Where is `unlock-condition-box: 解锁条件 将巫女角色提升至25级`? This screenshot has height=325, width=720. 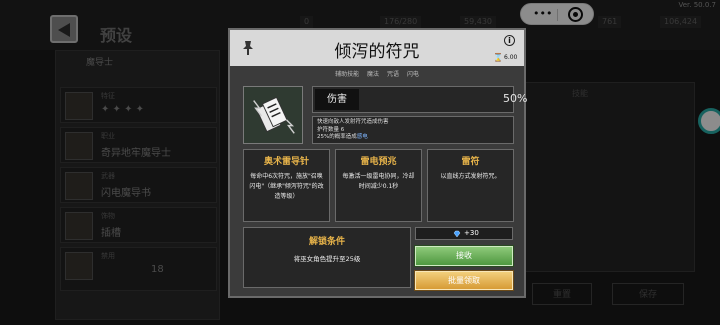 unlock-condition-box: 解锁条件 将巫女角色提升至25级 is located at coordinates (327, 257).